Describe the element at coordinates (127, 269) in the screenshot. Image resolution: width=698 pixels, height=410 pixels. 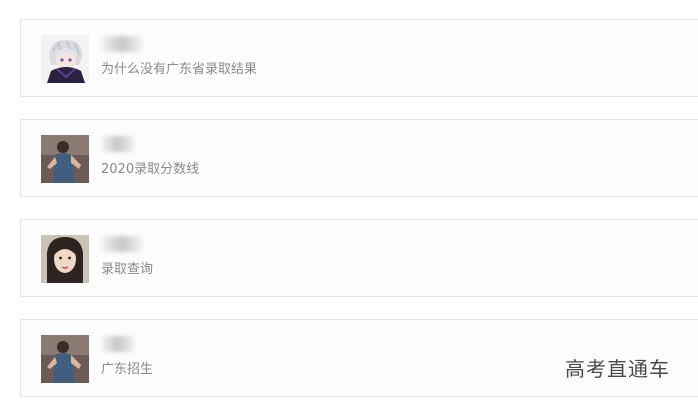
I see `comment-text: 录取查询` at that location.